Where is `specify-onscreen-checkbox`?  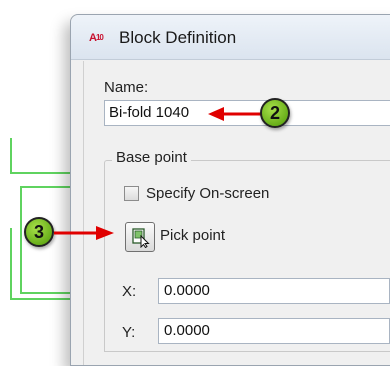 specify-onscreen-checkbox is located at coordinates (131, 193).